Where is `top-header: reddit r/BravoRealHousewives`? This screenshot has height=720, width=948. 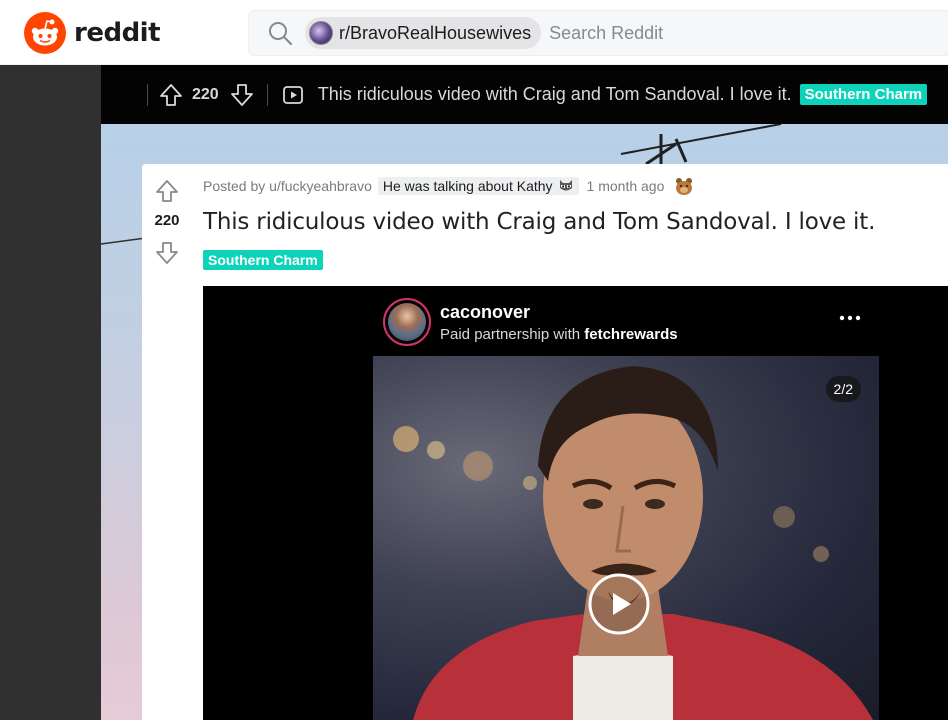
top-header: reddit r/BravoRealHousewives is located at coordinates (474, 32).